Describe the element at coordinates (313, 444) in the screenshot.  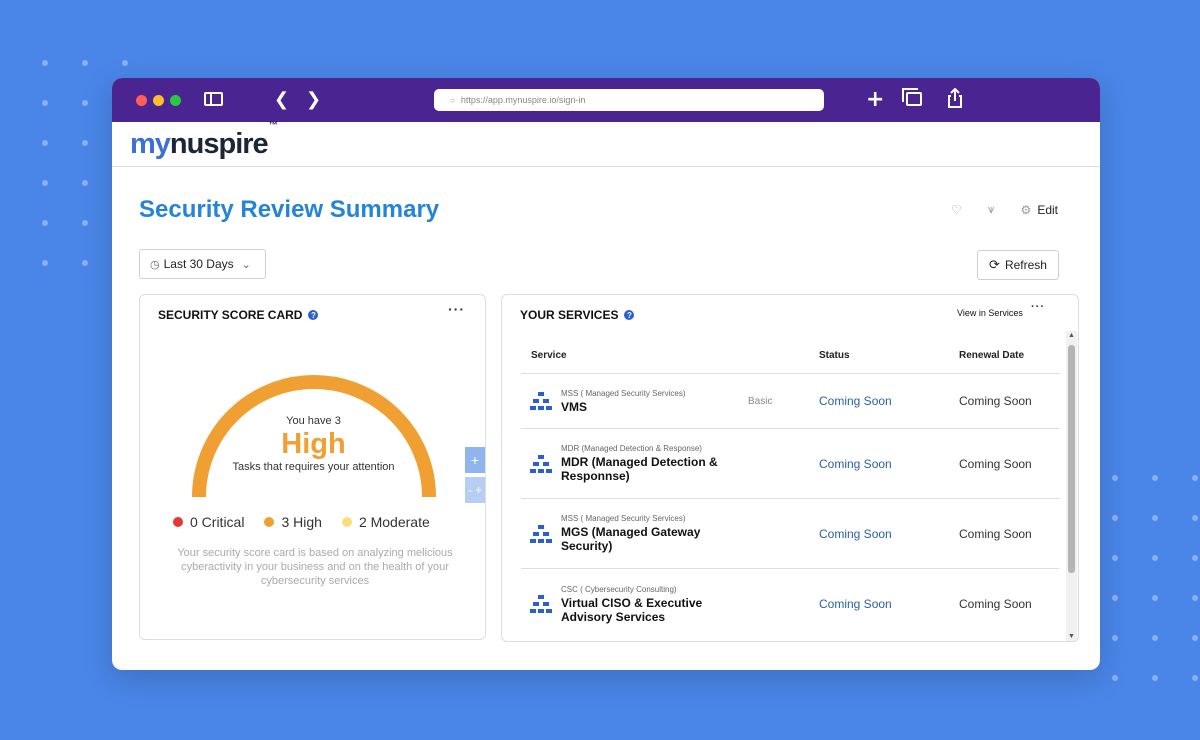
I see `score-level: High` at that location.